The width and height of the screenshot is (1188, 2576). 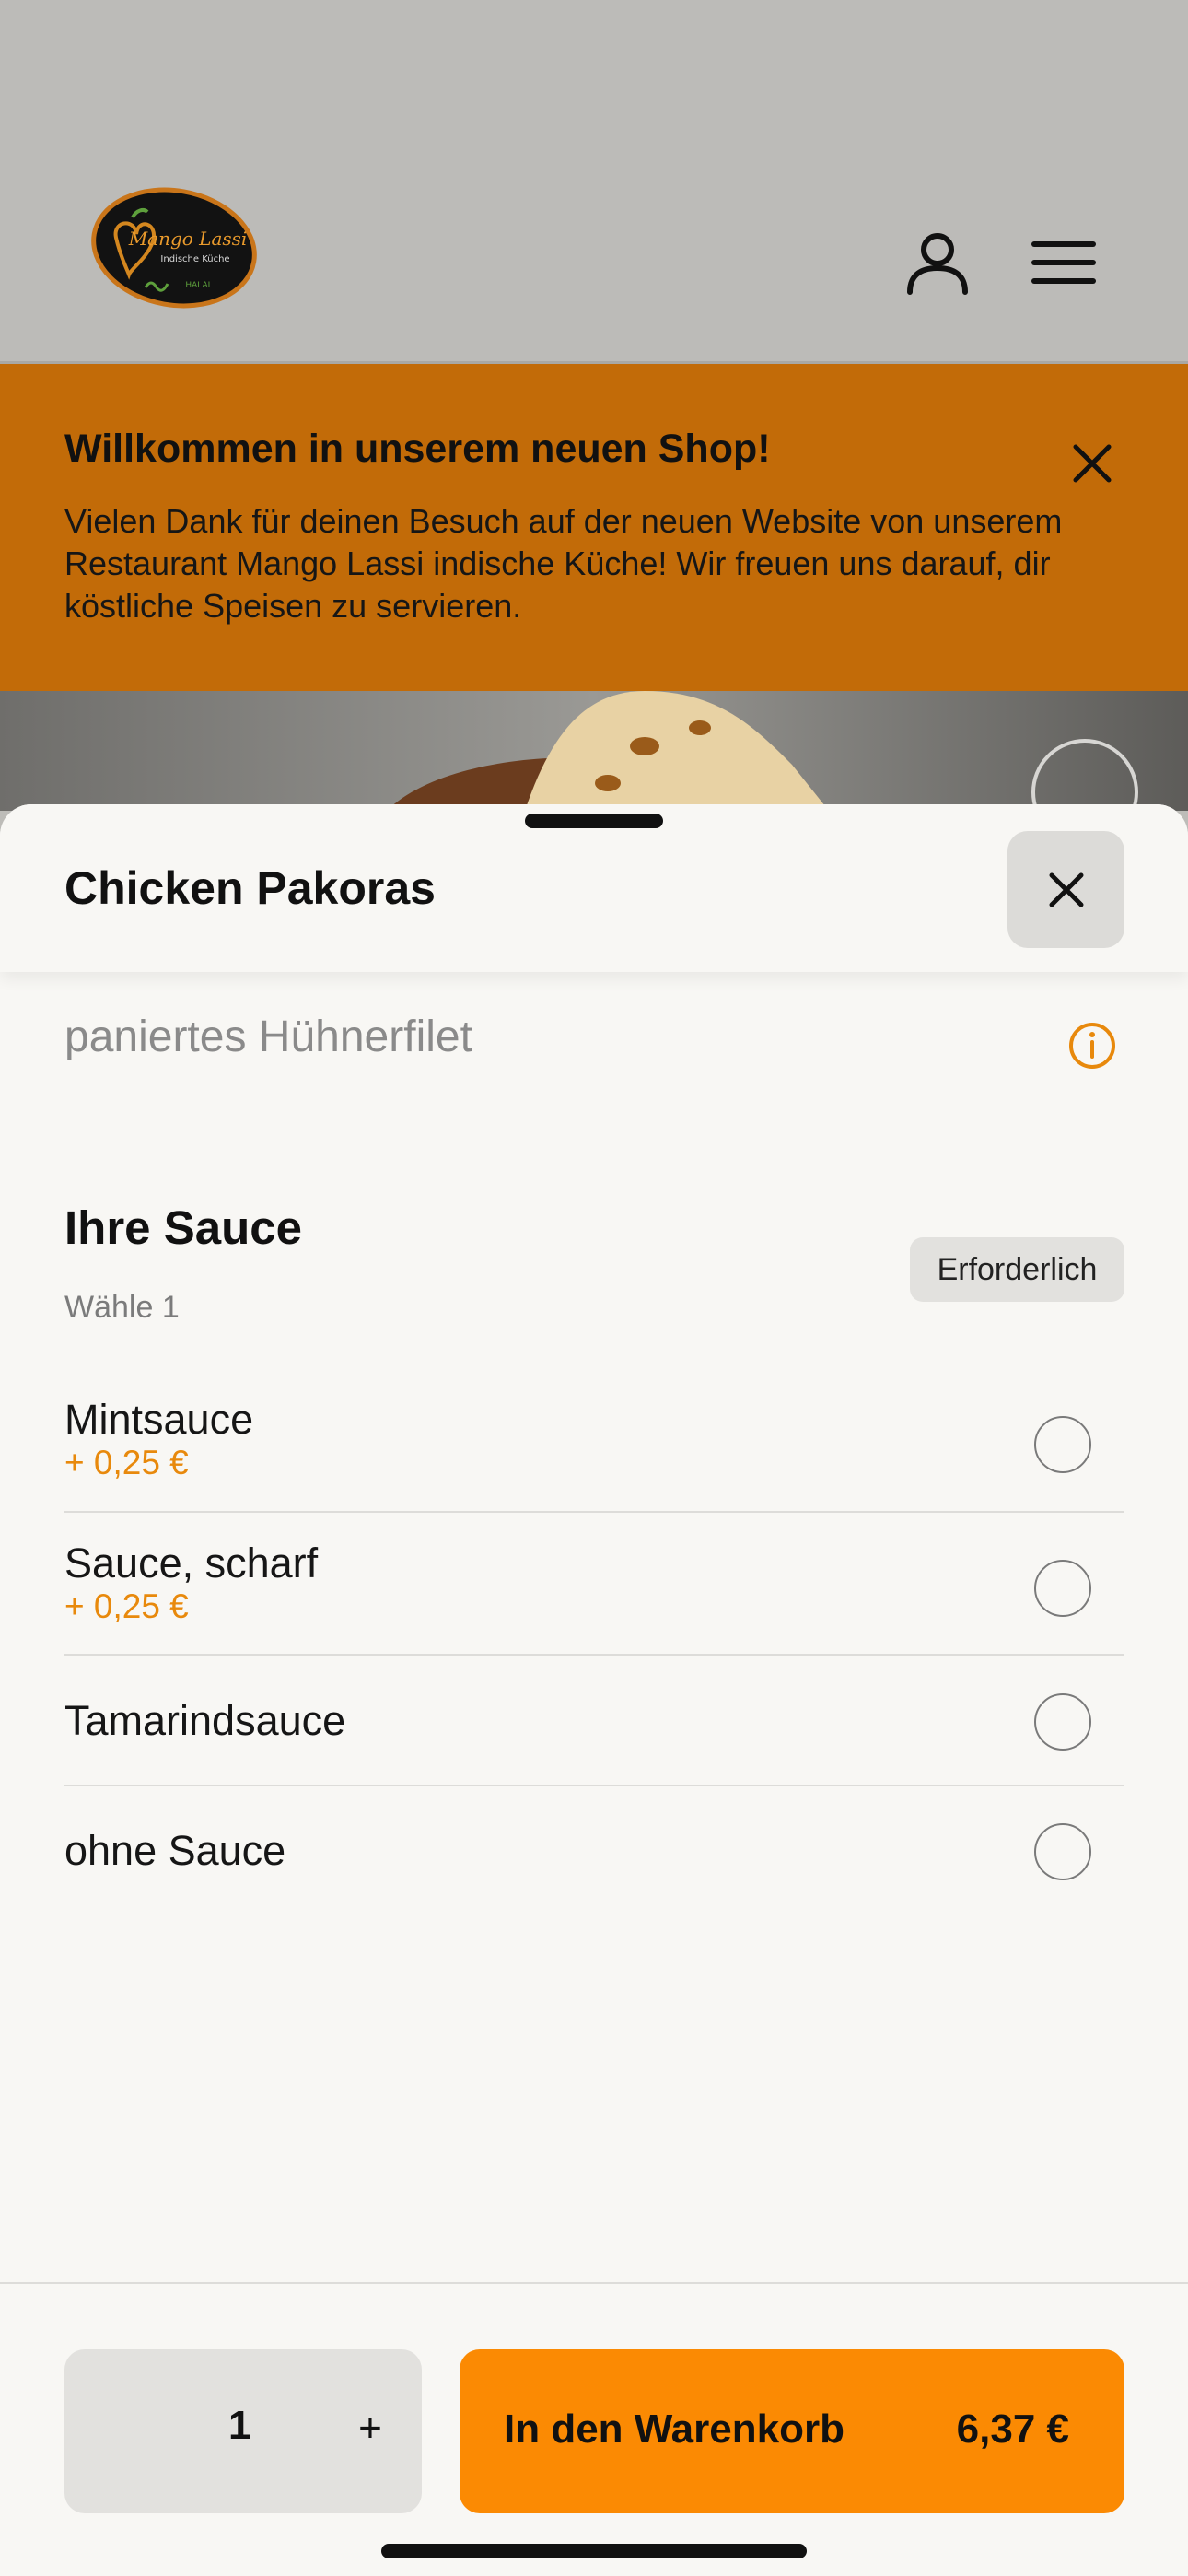 I want to click on quantity-plus-button: +, so click(x=370, y=2428).